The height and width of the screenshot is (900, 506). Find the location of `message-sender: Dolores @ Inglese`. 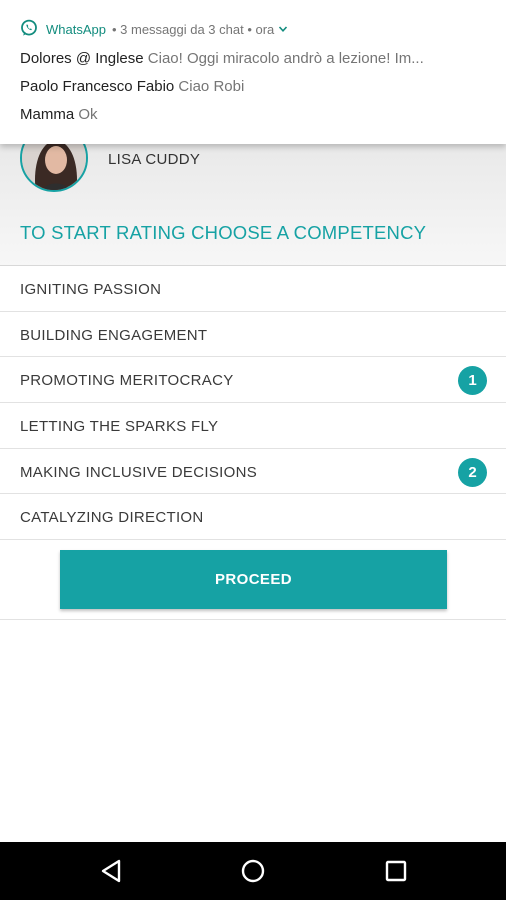

message-sender: Dolores @ Inglese is located at coordinates (82, 58).